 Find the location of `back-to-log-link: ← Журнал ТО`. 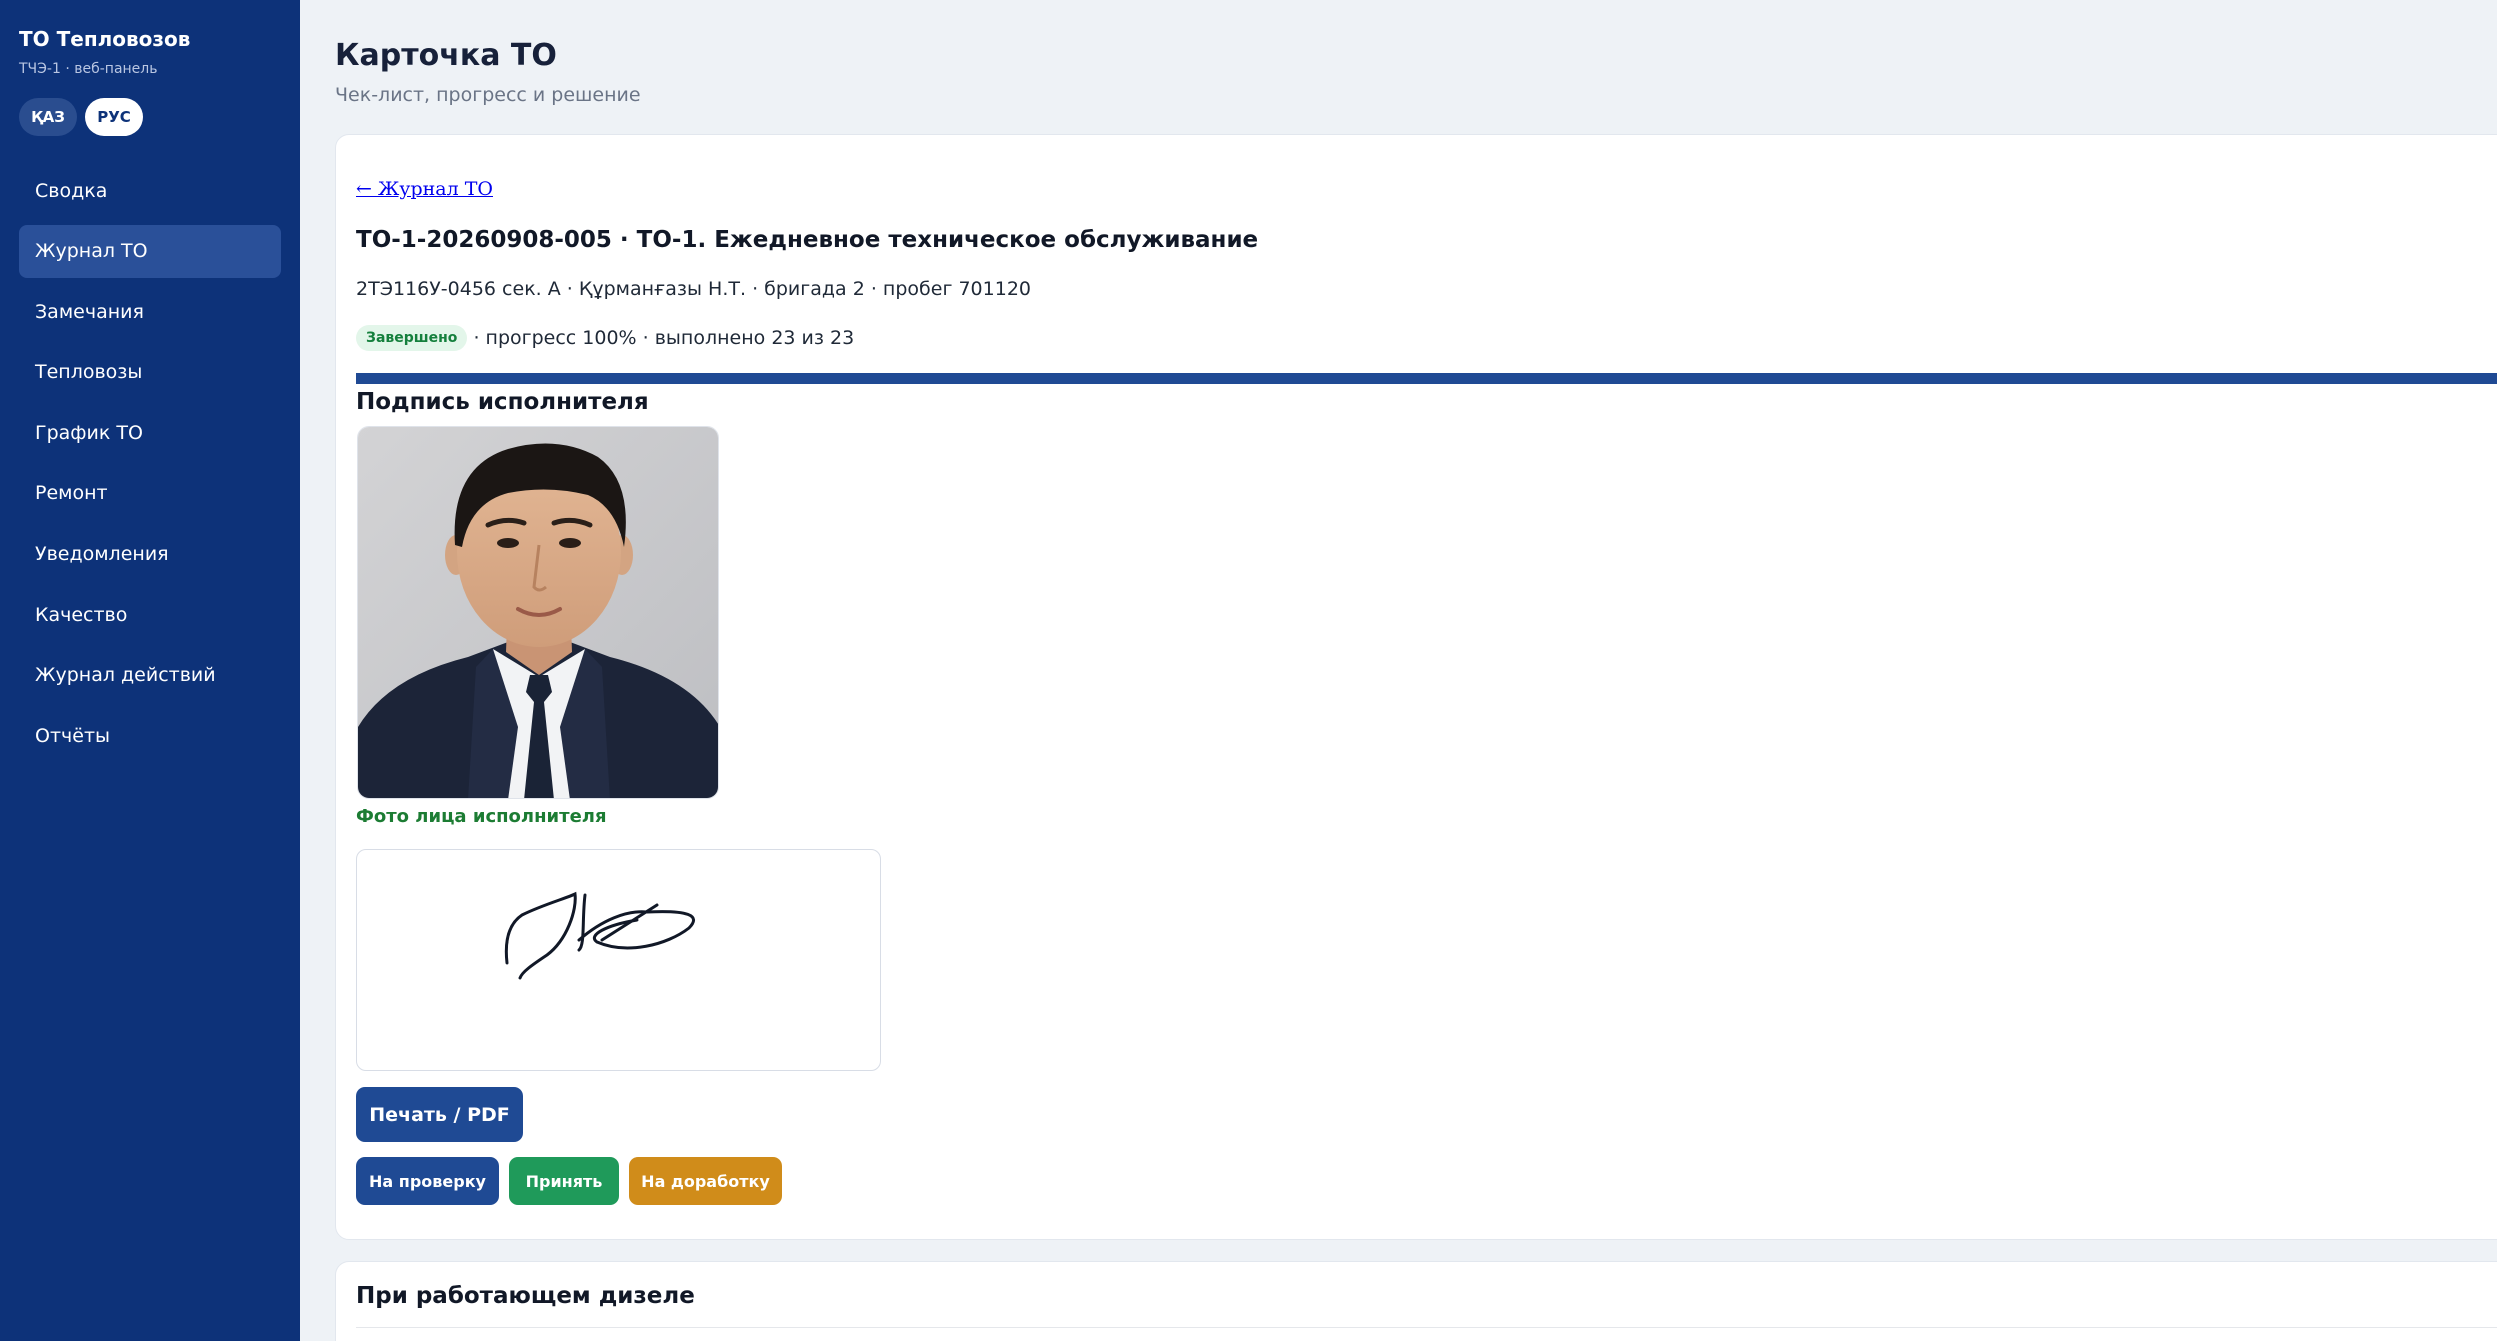

back-to-log-link: ← Журнал ТО is located at coordinates (424, 189).